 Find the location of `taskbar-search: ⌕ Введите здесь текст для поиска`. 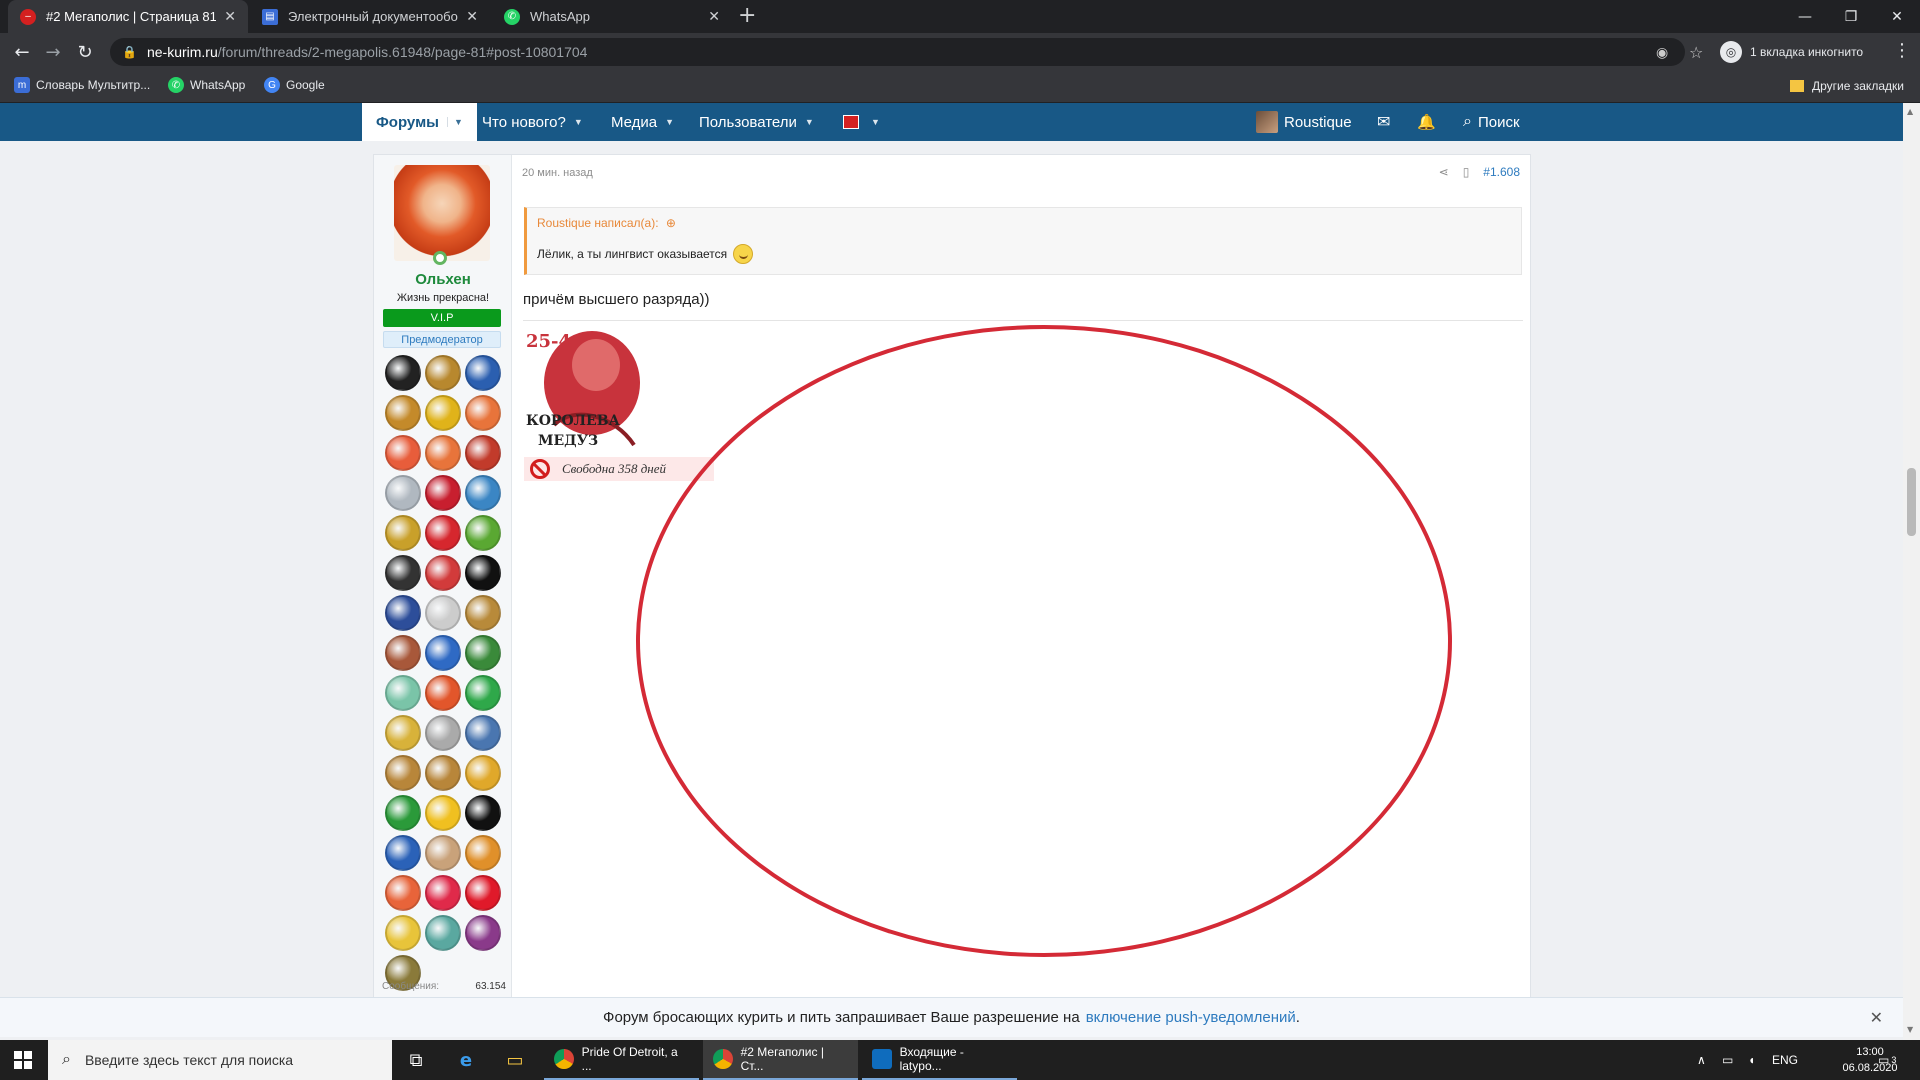

taskbar-search: ⌕ Введите здесь текст для поиска is located at coordinates (220, 1060).